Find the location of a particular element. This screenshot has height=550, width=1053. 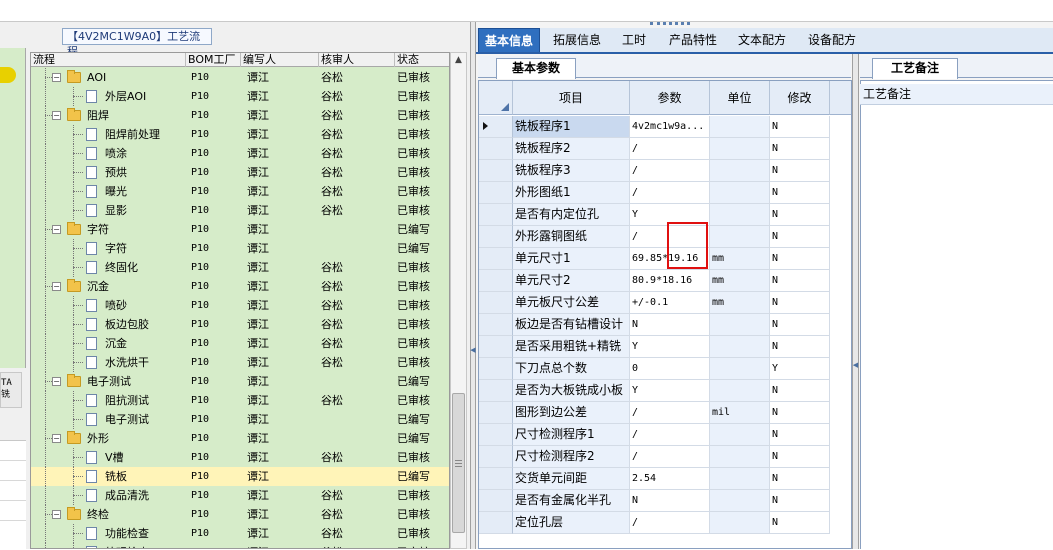

grid-cell-item: 交货单元间距 is located at coordinates (571, 479).